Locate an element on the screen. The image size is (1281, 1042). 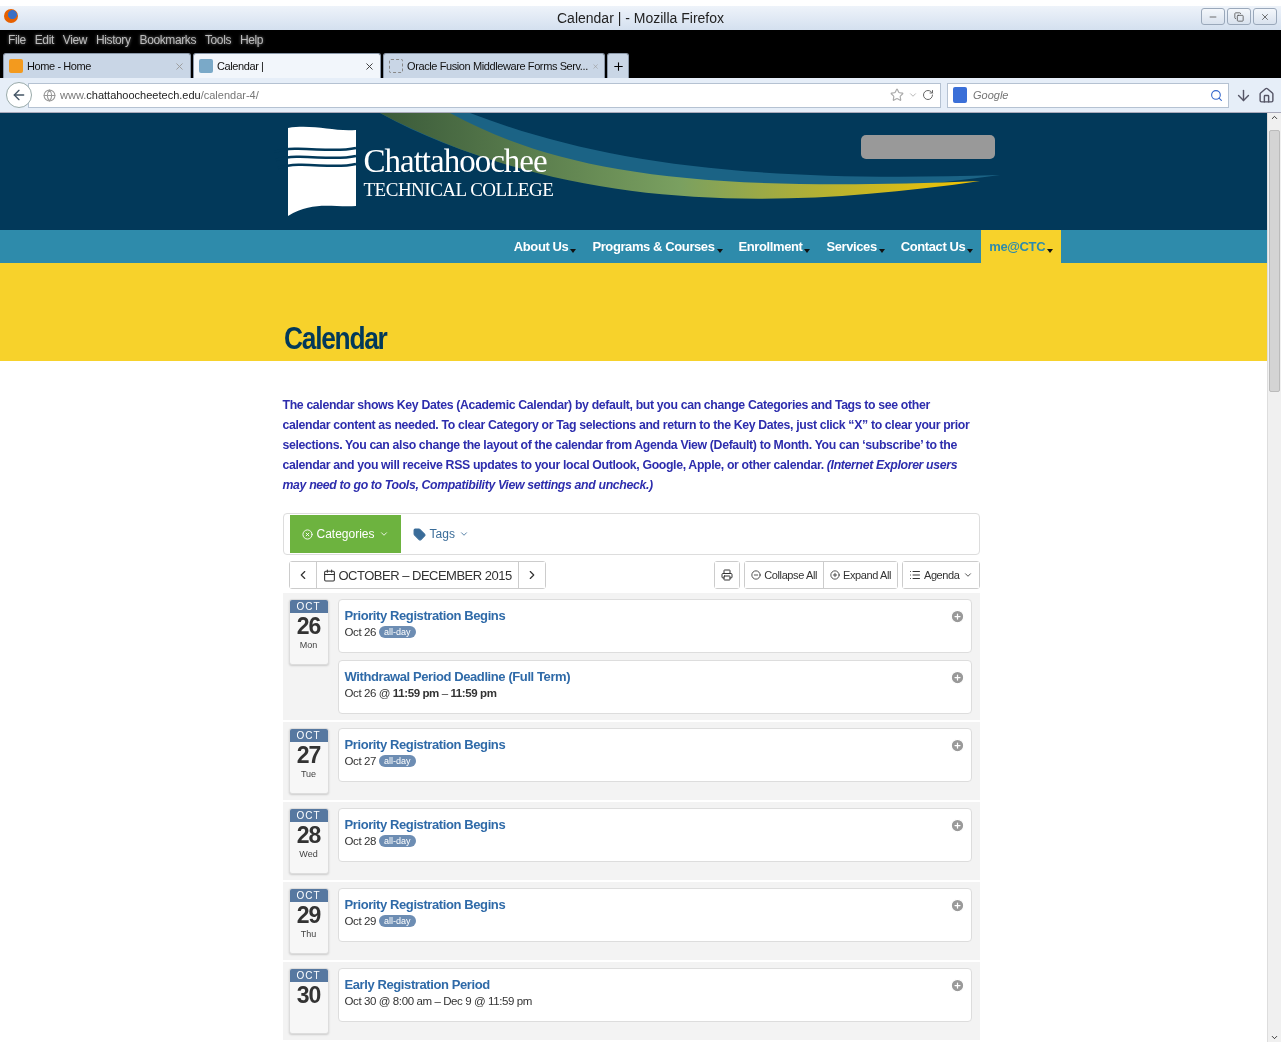
date-card: OCT 29 Thu is located at coordinates (308, 921).